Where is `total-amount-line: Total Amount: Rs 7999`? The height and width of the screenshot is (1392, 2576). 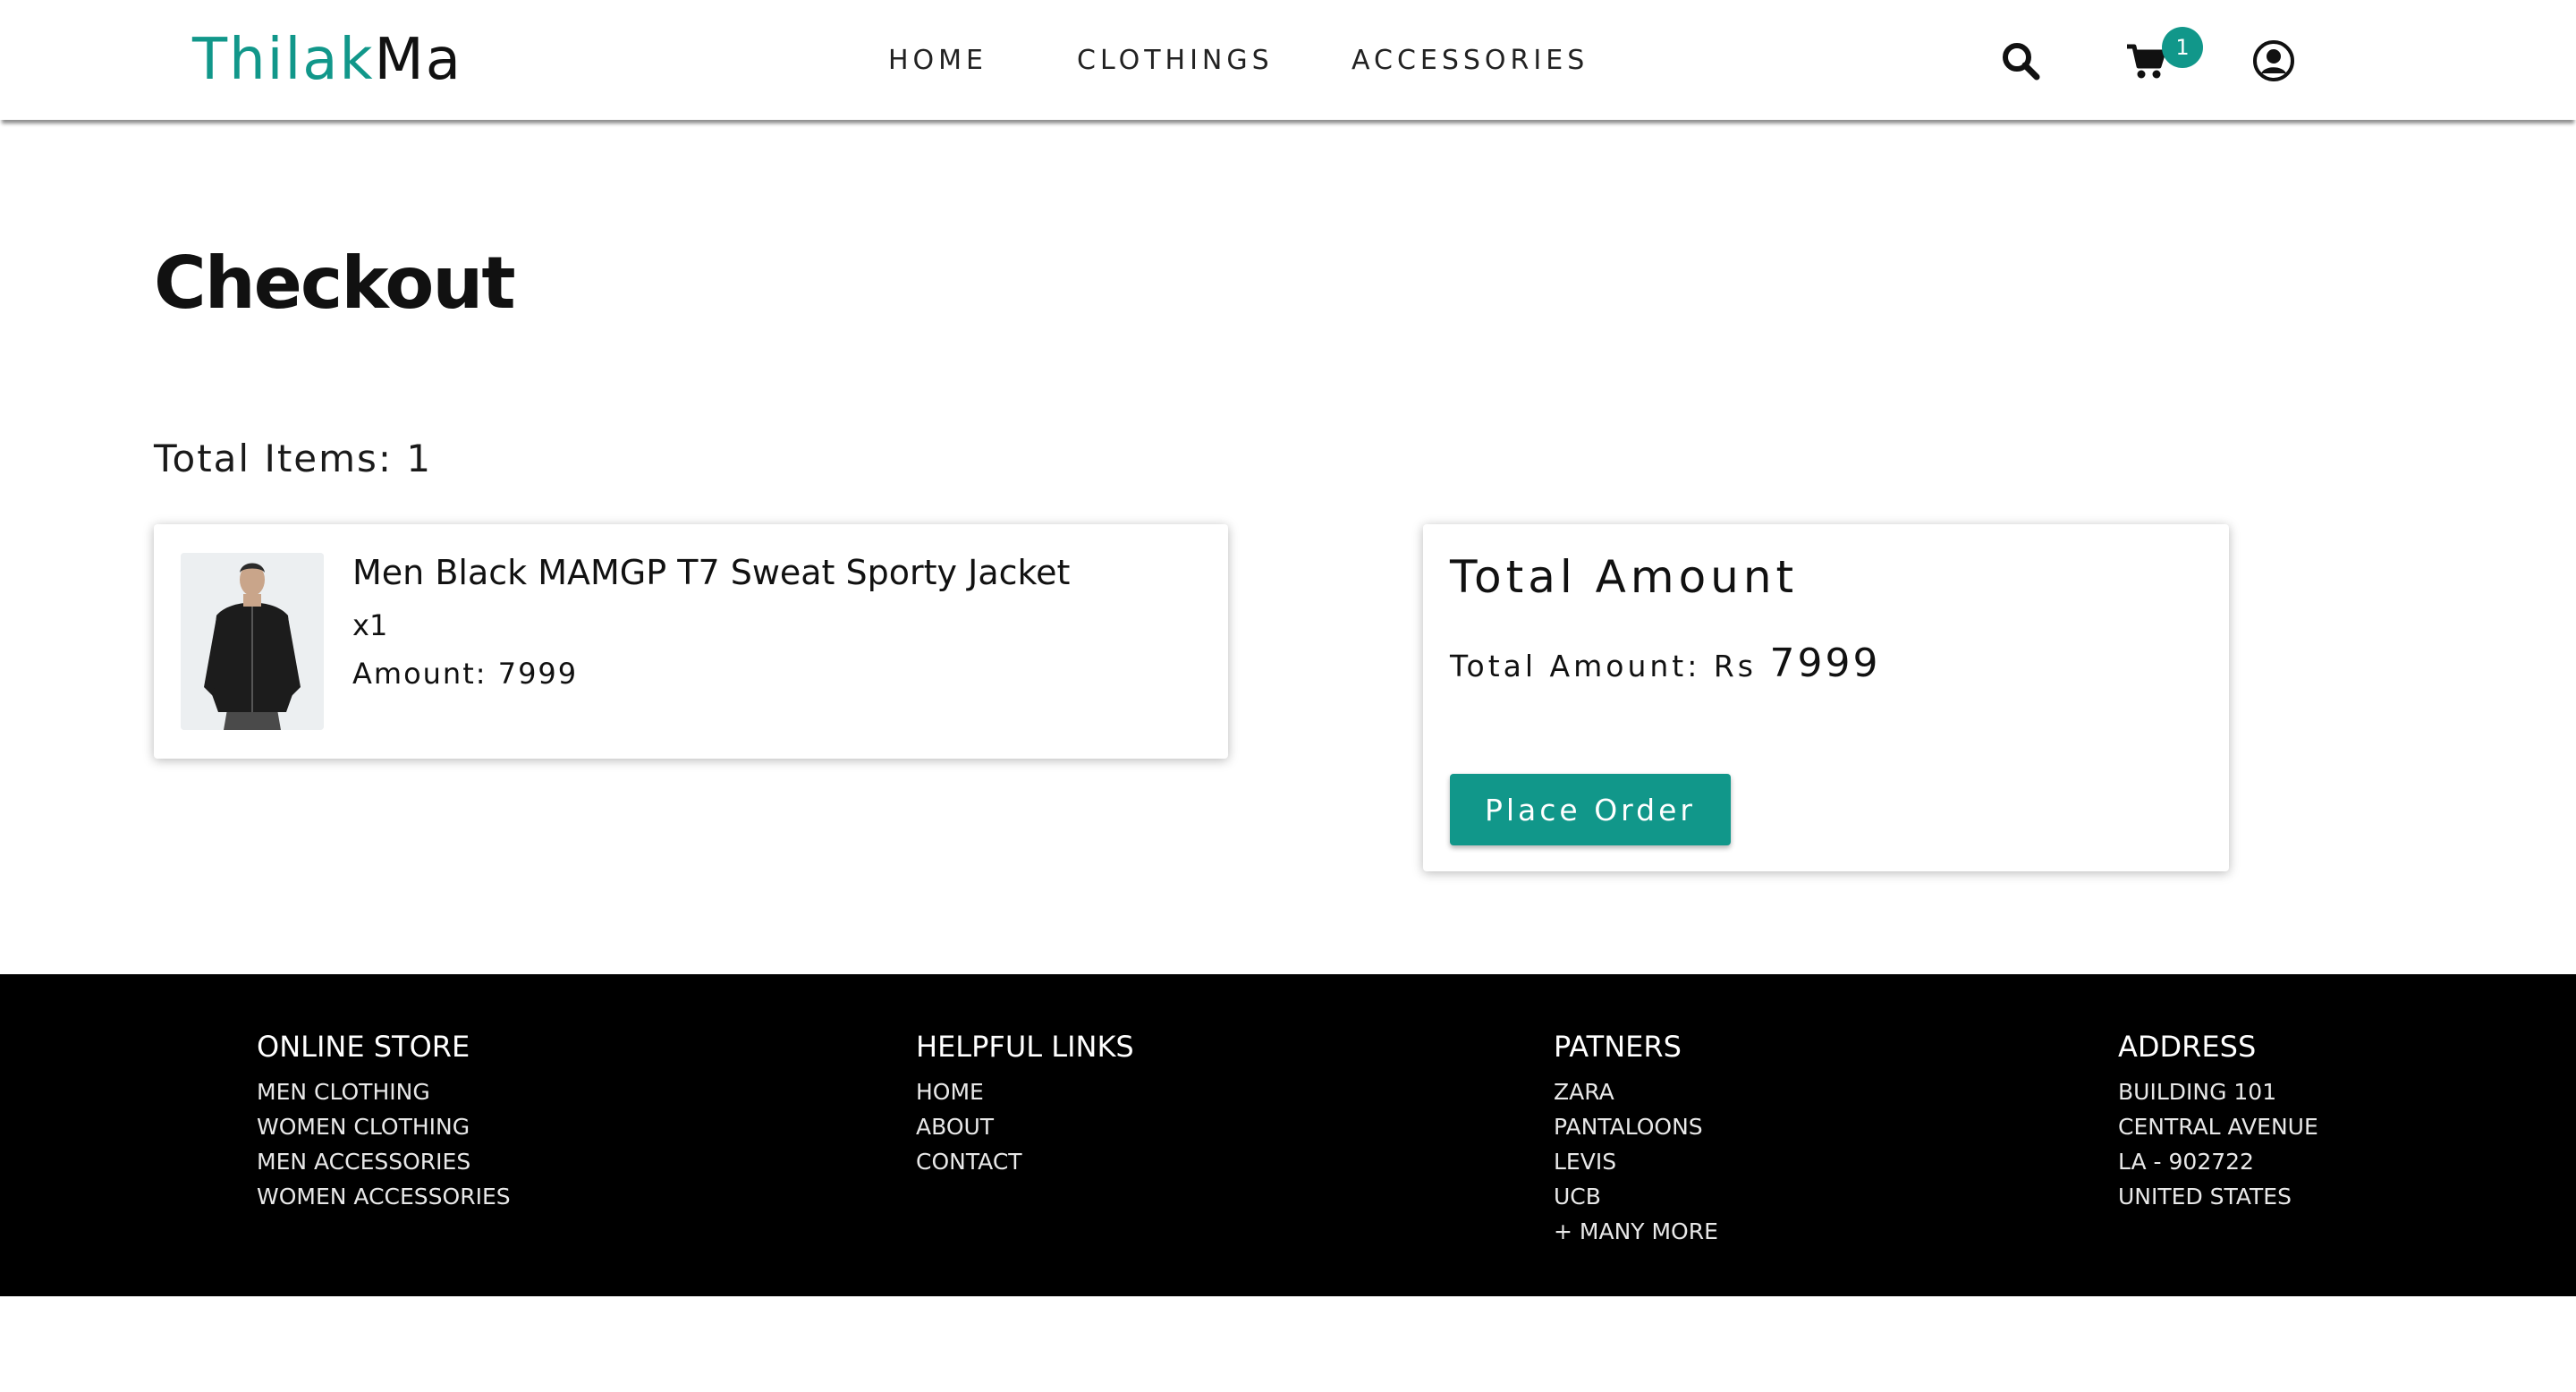
total-amount-line: Total Amount: Rs 7999 is located at coordinates (1665, 663).